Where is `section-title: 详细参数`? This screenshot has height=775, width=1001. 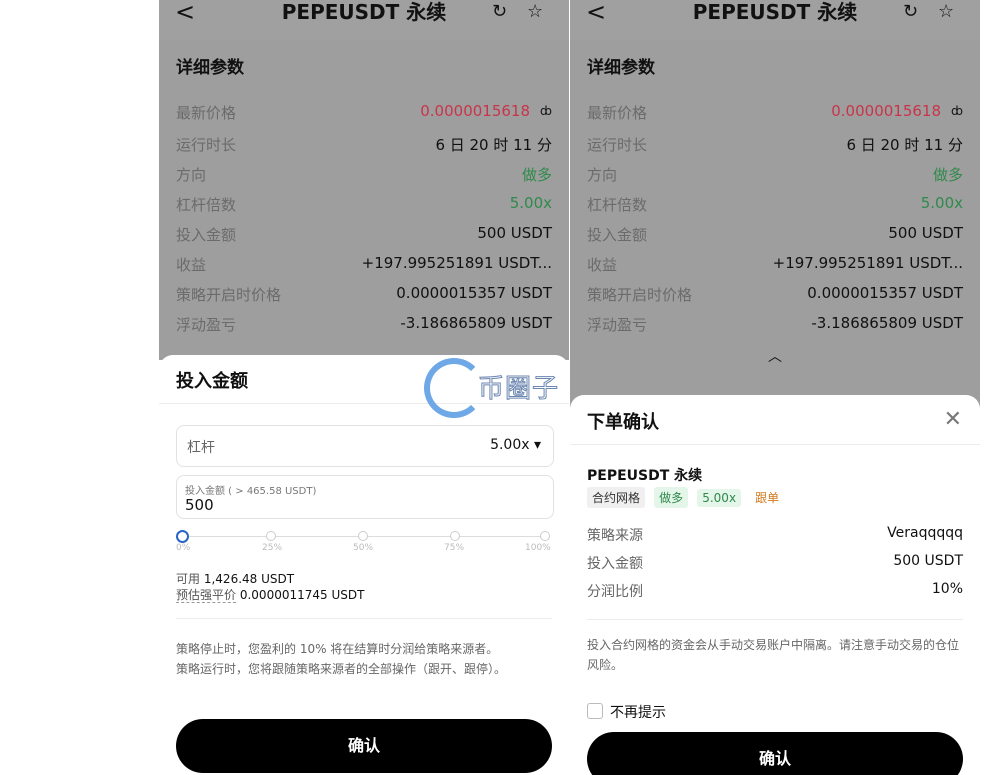
section-title: 详细参数 is located at coordinates (210, 68).